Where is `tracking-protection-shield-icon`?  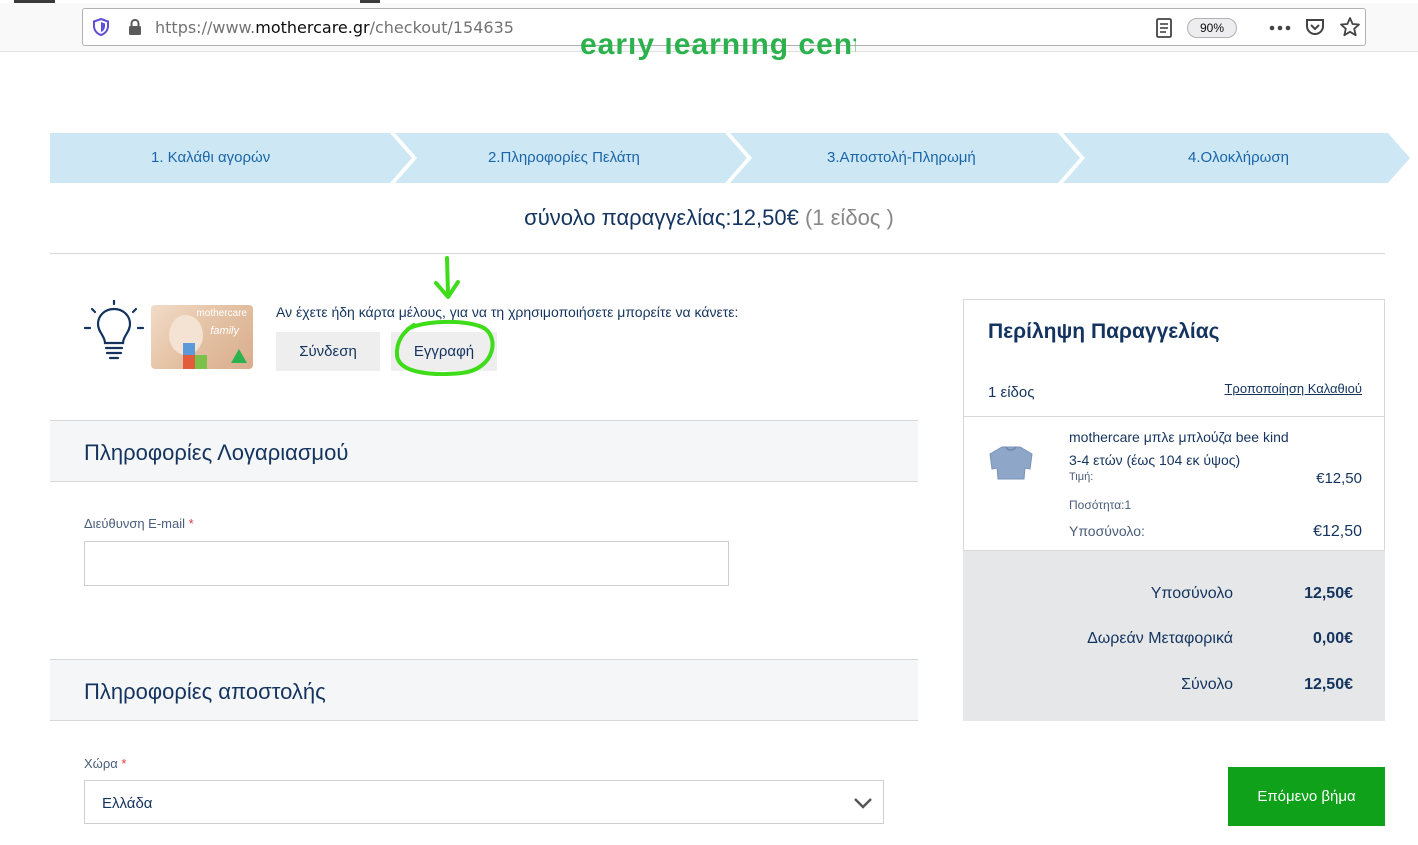
tracking-protection-shield-icon is located at coordinates (101, 27).